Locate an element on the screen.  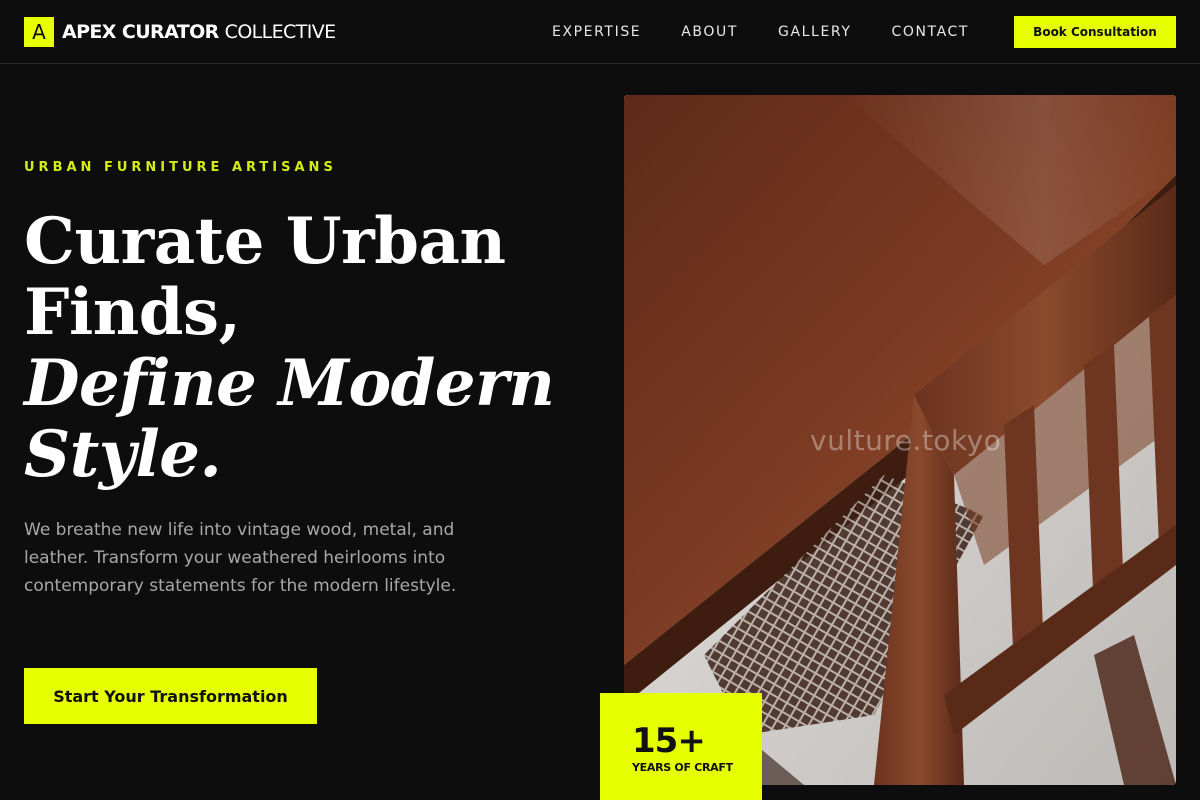
nav-link-gallery: GALLERY is located at coordinates (814, 32).